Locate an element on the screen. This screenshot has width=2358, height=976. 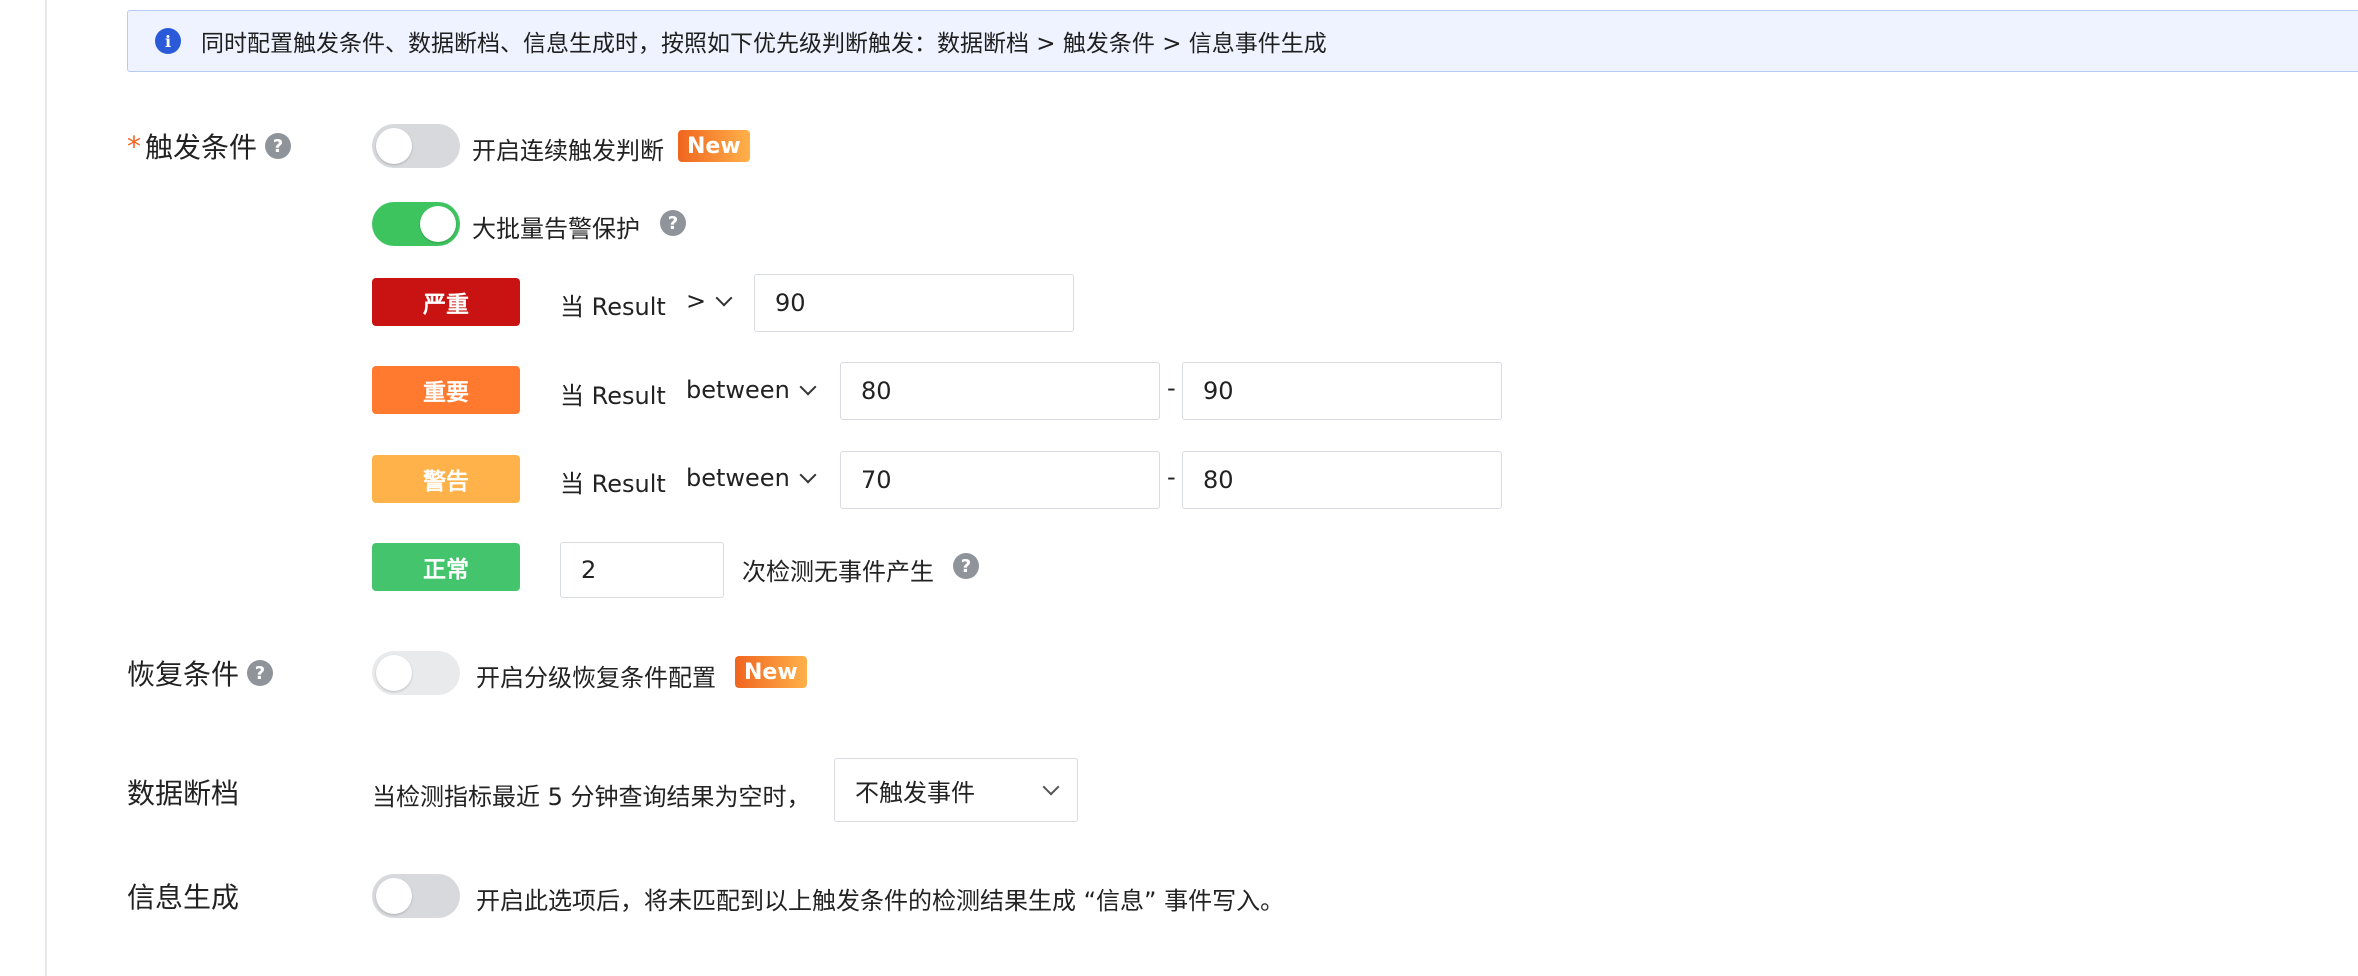
rule-warning-max-input: 80 is located at coordinates (1342, 480).